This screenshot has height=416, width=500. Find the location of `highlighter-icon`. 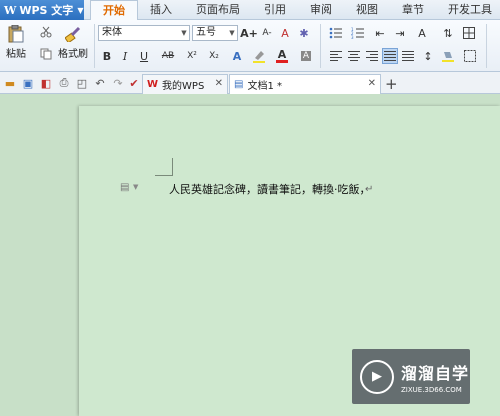

highlighter-icon is located at coordinates (259, 57).